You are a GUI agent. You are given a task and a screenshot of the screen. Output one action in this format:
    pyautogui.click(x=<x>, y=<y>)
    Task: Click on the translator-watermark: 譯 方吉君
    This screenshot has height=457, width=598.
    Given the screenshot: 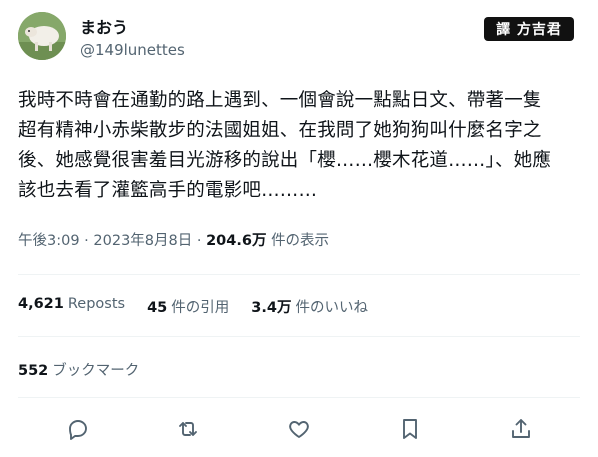 What is the action you would take?
    pyautogui.click(x=529, y=29)
    